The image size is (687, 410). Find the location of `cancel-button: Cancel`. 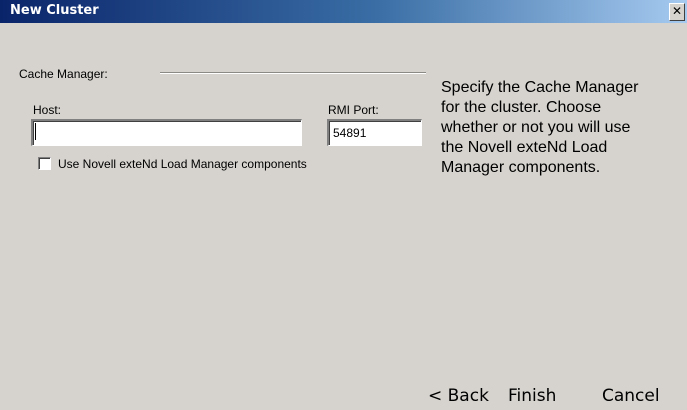

cancel-button: Cancel is located at coordinates (631, 396).